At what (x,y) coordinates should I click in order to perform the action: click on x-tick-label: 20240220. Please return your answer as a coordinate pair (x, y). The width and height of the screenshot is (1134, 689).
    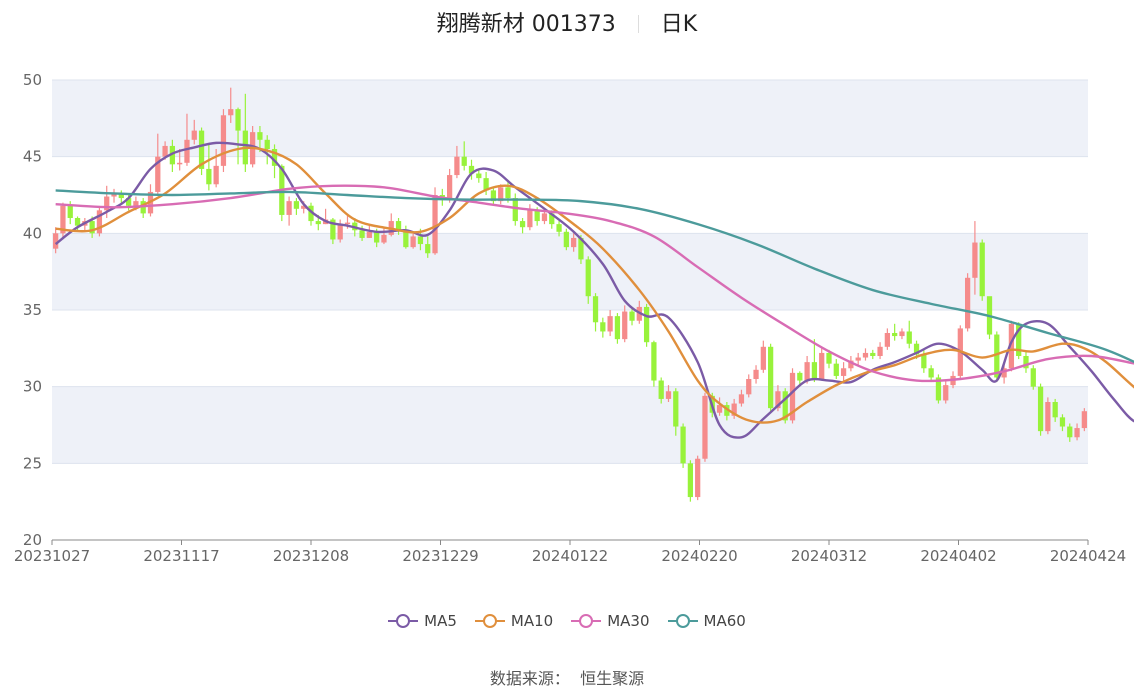
    Looking at the image, I should click on (699, 556).